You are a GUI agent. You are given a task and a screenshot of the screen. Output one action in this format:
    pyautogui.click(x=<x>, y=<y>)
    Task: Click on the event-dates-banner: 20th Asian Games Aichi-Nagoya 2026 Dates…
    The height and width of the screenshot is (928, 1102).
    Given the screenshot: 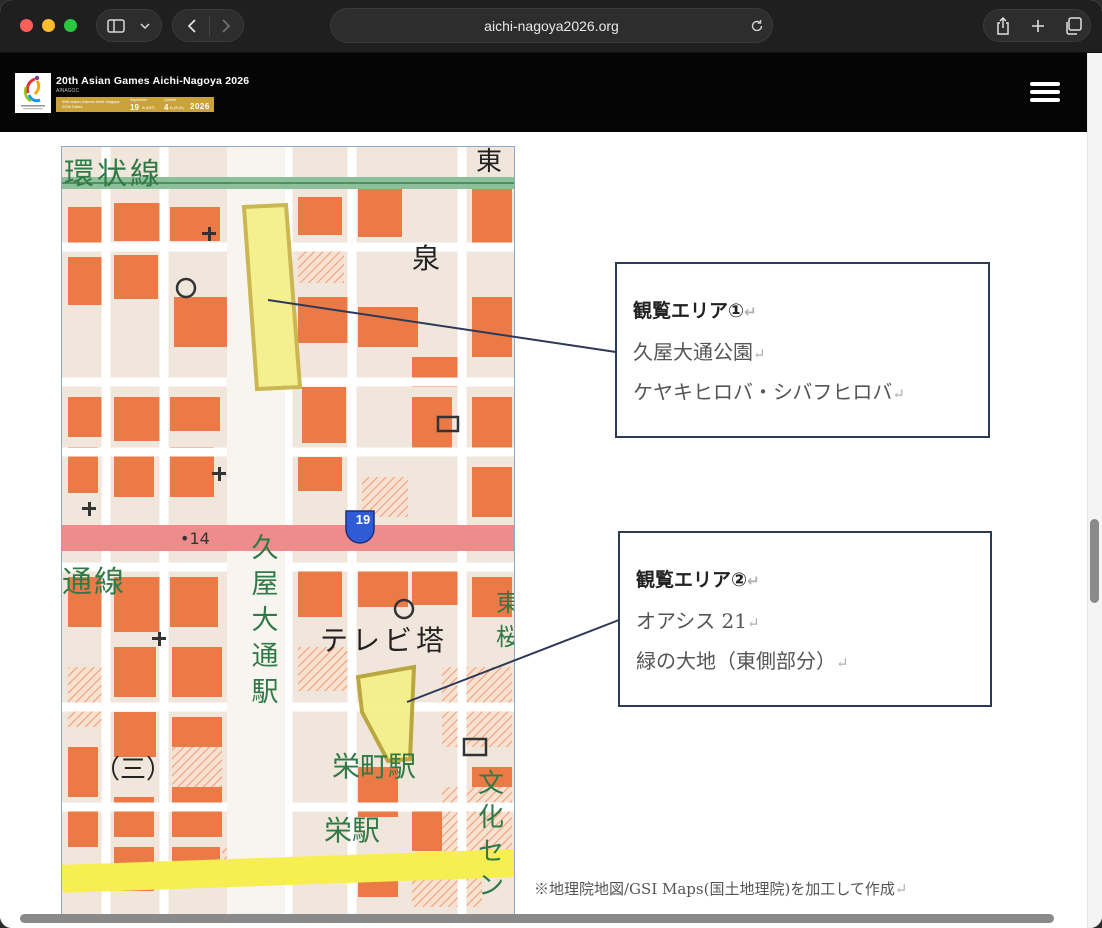 What is the action you would take?
    pyautogui.click(x=135, y=104)
    